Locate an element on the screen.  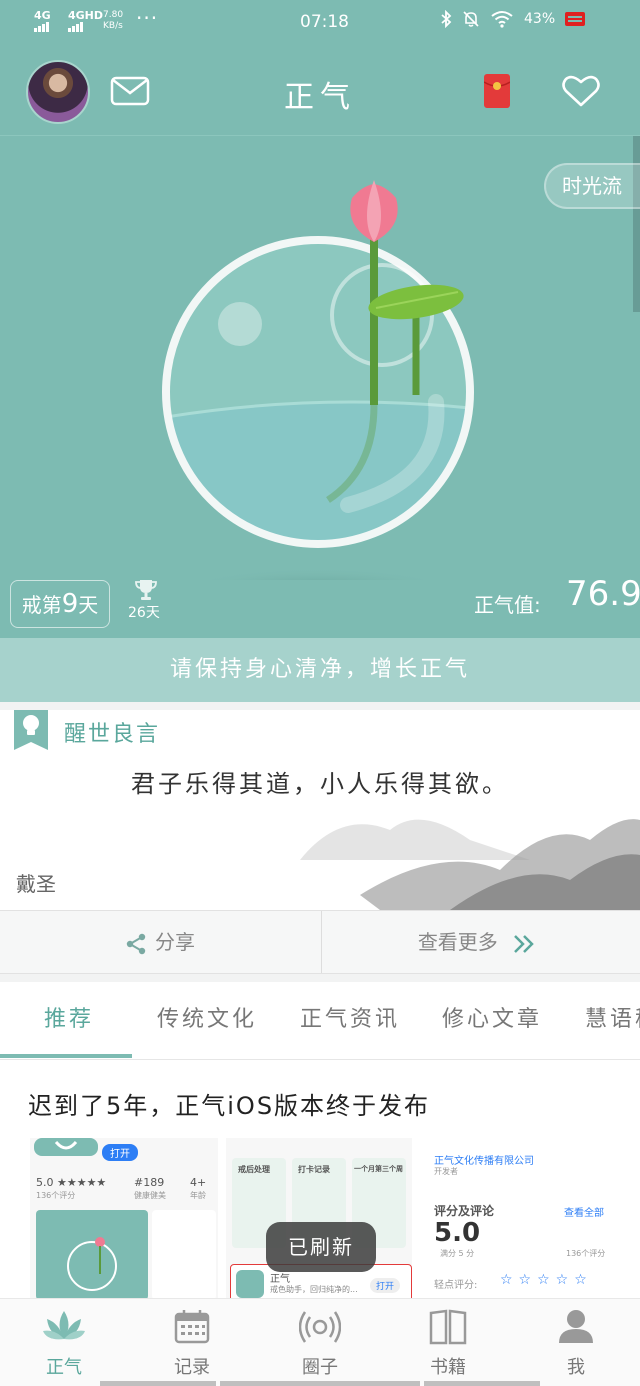
nav-zhengqi: 正气 is located at coordinates (64, 1342).